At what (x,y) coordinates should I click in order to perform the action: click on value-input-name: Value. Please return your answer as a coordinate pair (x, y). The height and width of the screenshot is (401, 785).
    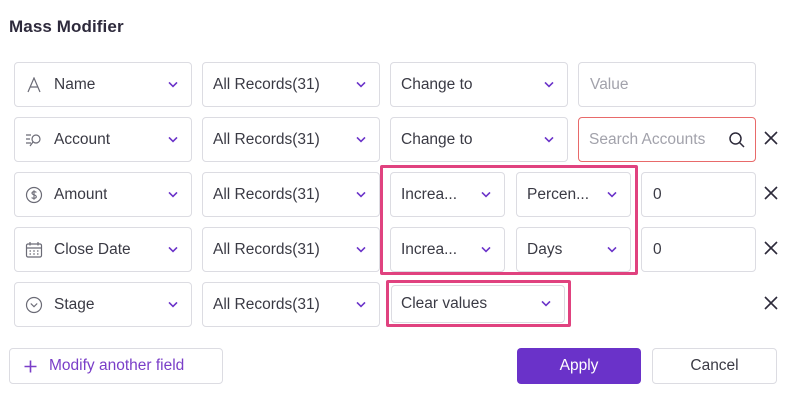
    Looking at the image, I should click on (667, 84).